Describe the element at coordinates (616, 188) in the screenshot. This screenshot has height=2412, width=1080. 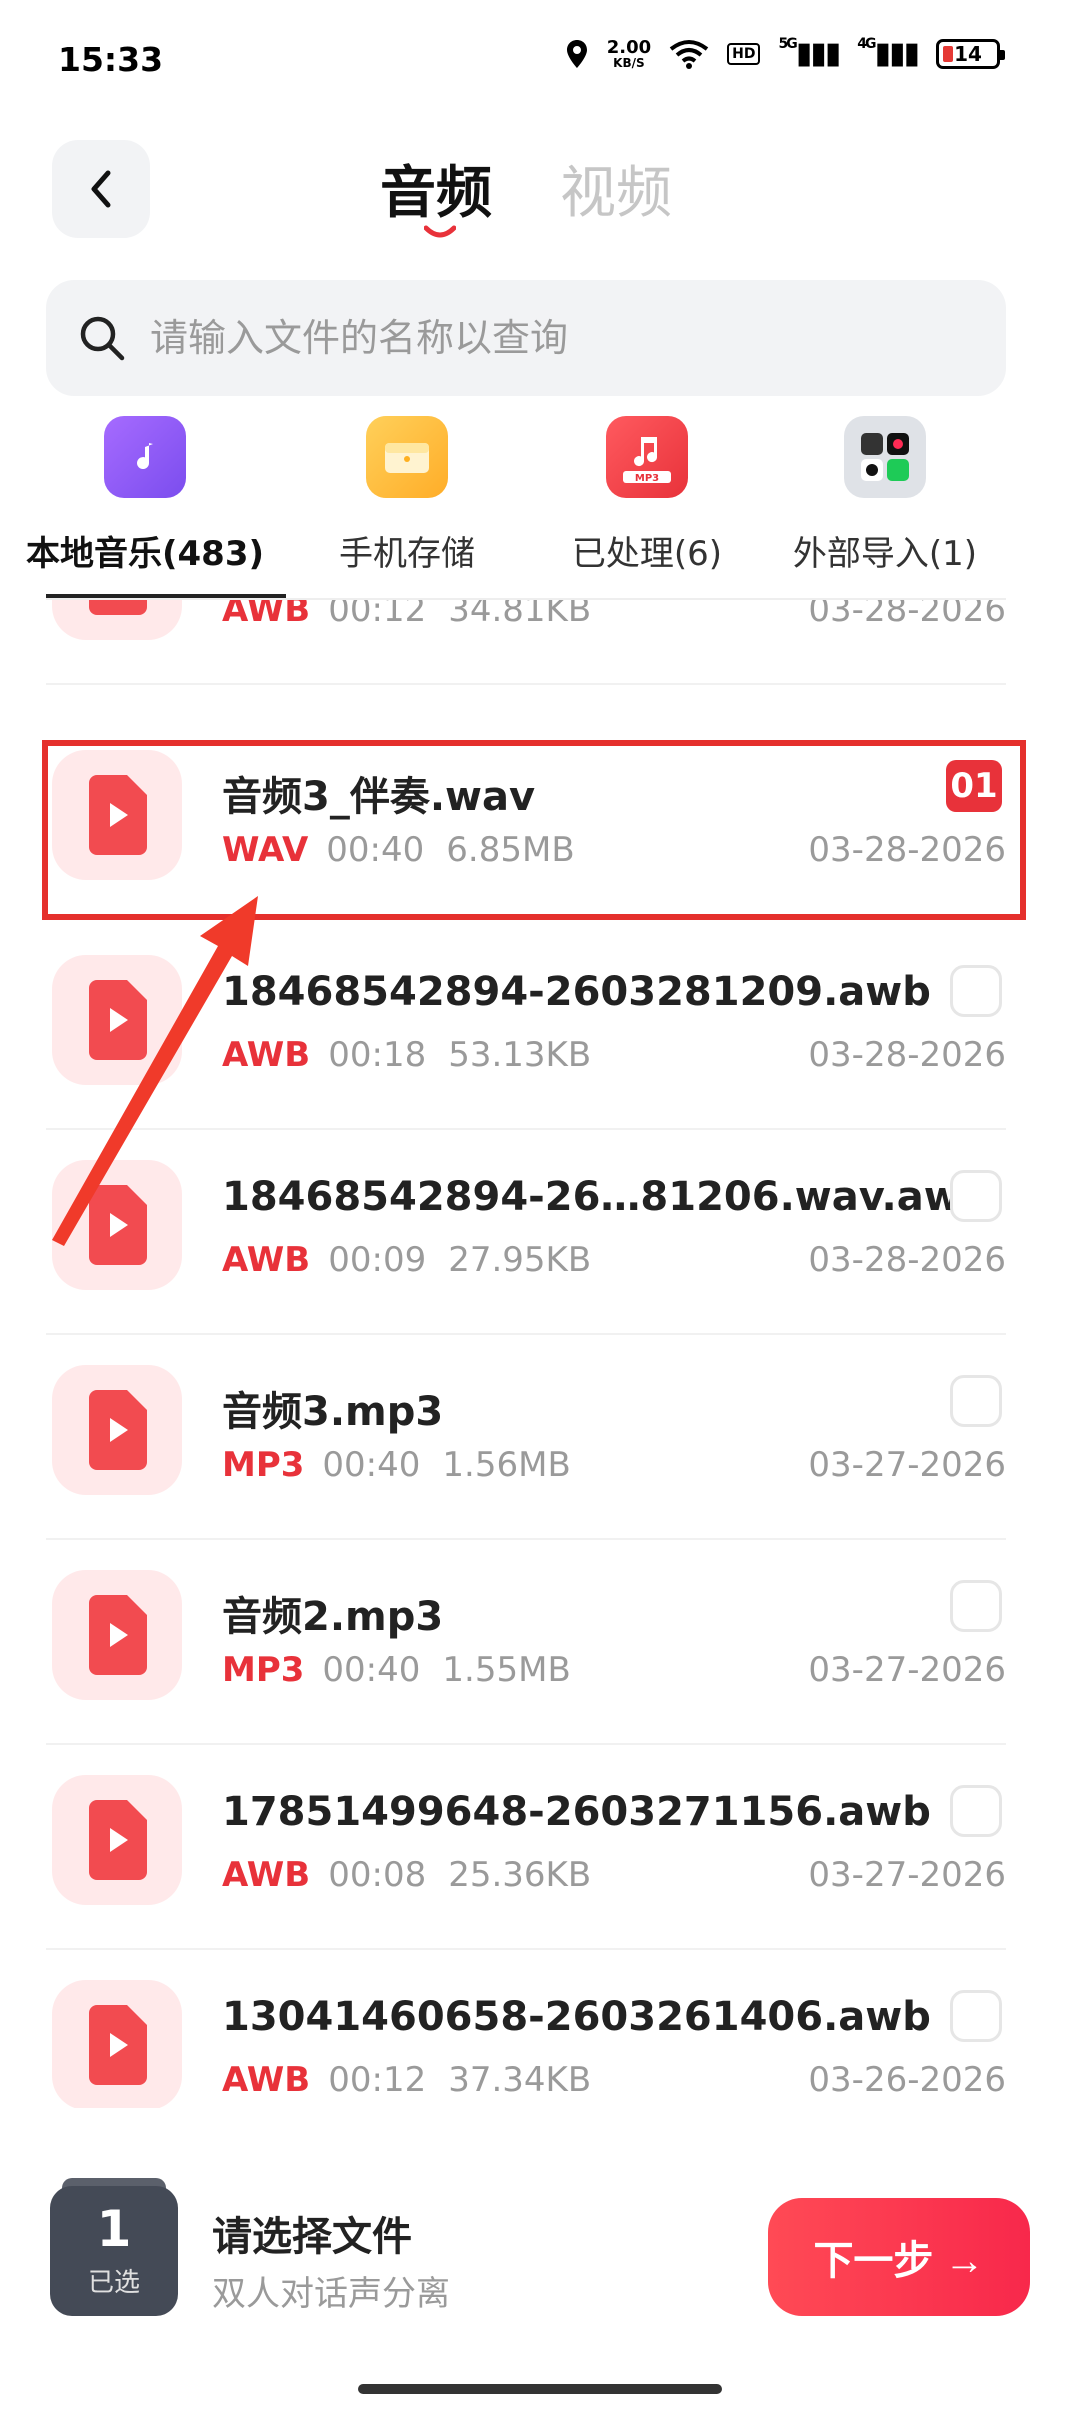
I see `tab-video: 视频` at that location.